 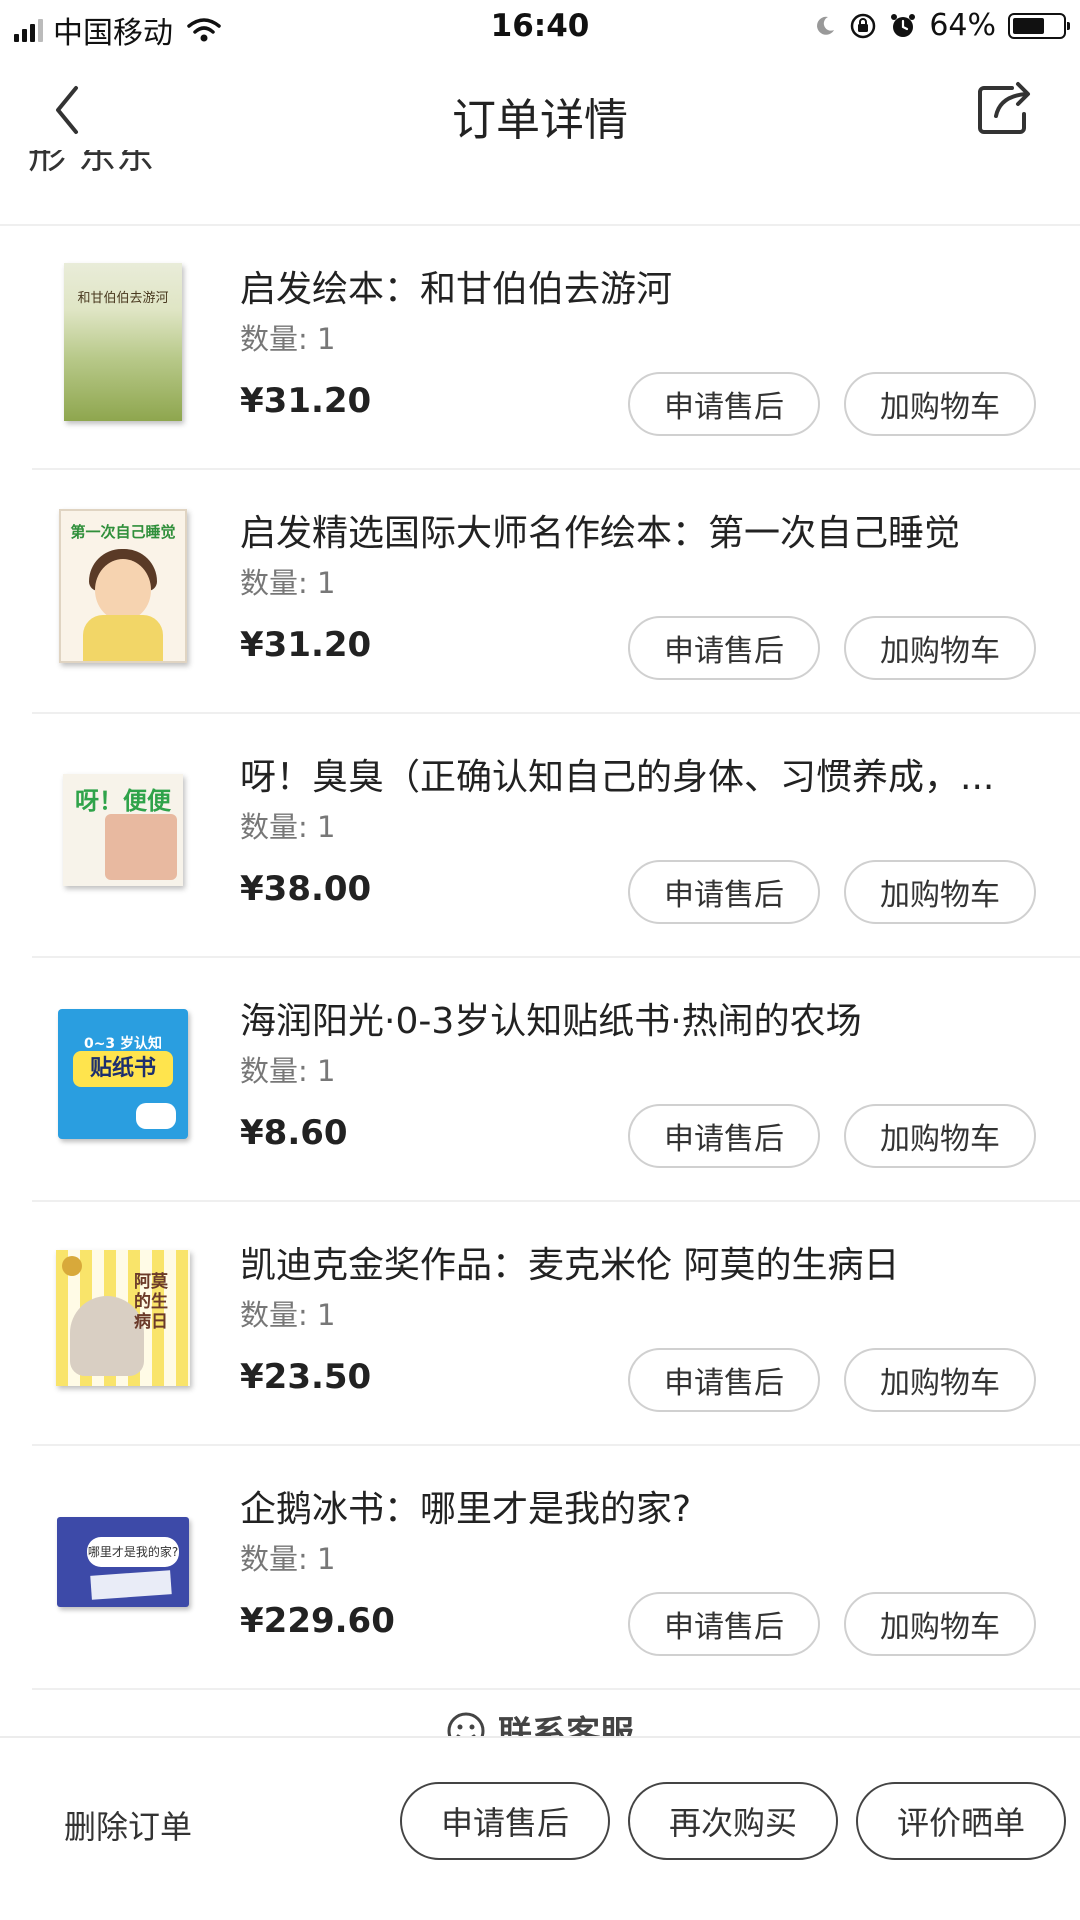 What do you see at coordinates (863, 25) in the screenshot?
I see `rotation-lock-icon` at bounding box center [863, 25].